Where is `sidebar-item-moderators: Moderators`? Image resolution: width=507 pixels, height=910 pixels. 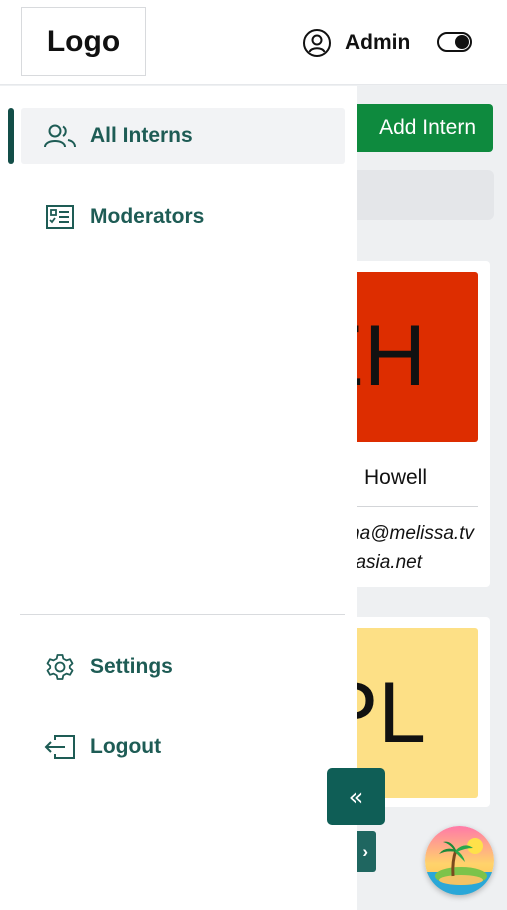
sidebar-item-moderators: Moderators is located at coordinates (183, 217).